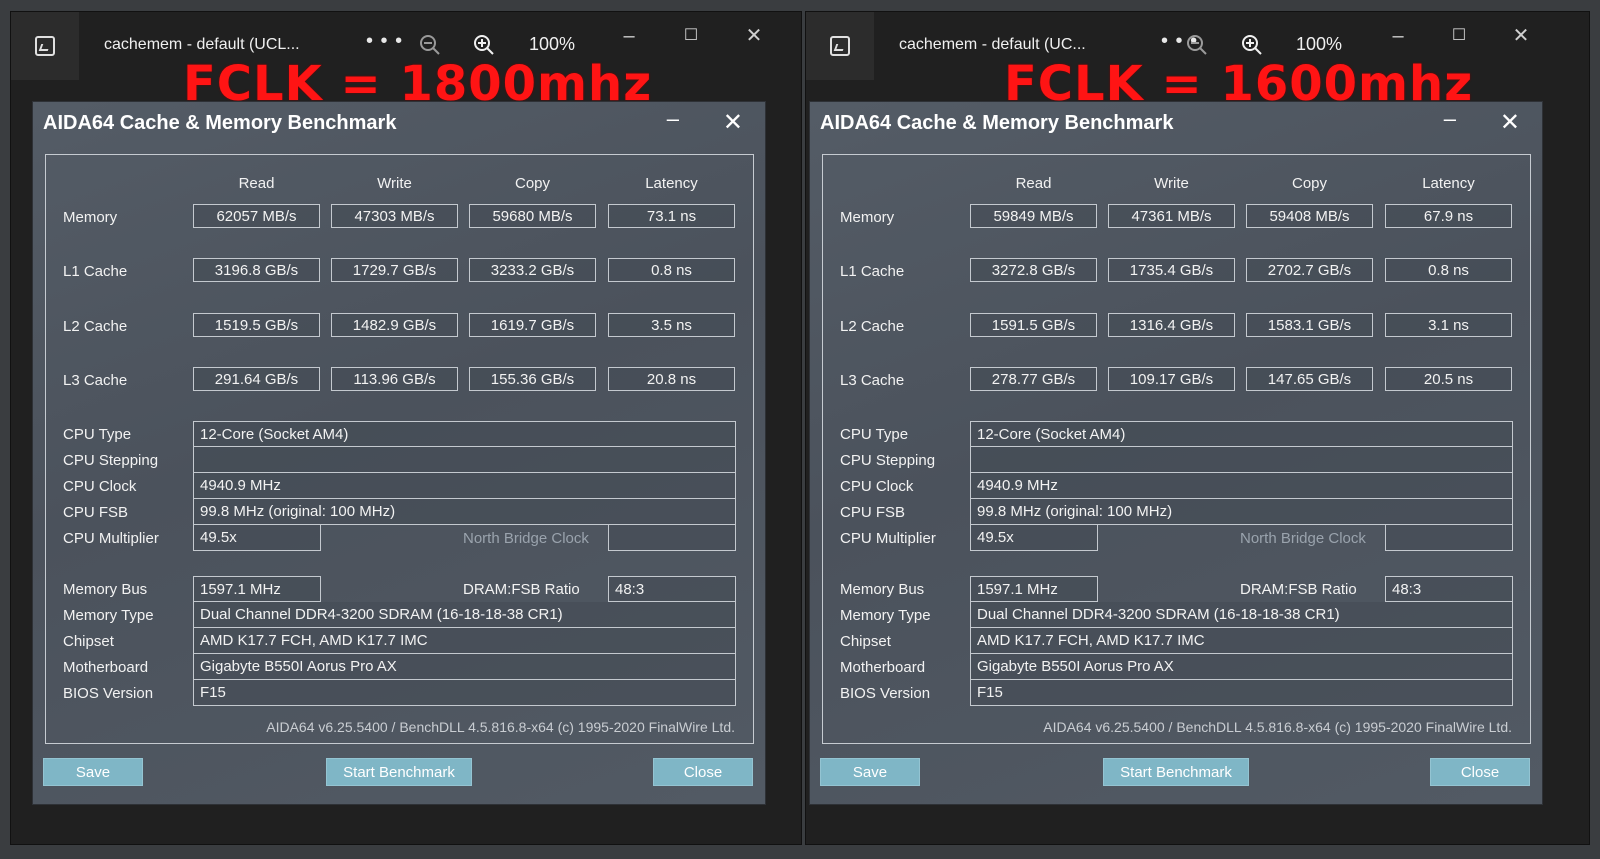 This screenshot has height=859, width=1600. What do you see at coordinates (865, 641) in the screenshot?
I see `chipset-label: Chipset` at bounding box center [865, 641].